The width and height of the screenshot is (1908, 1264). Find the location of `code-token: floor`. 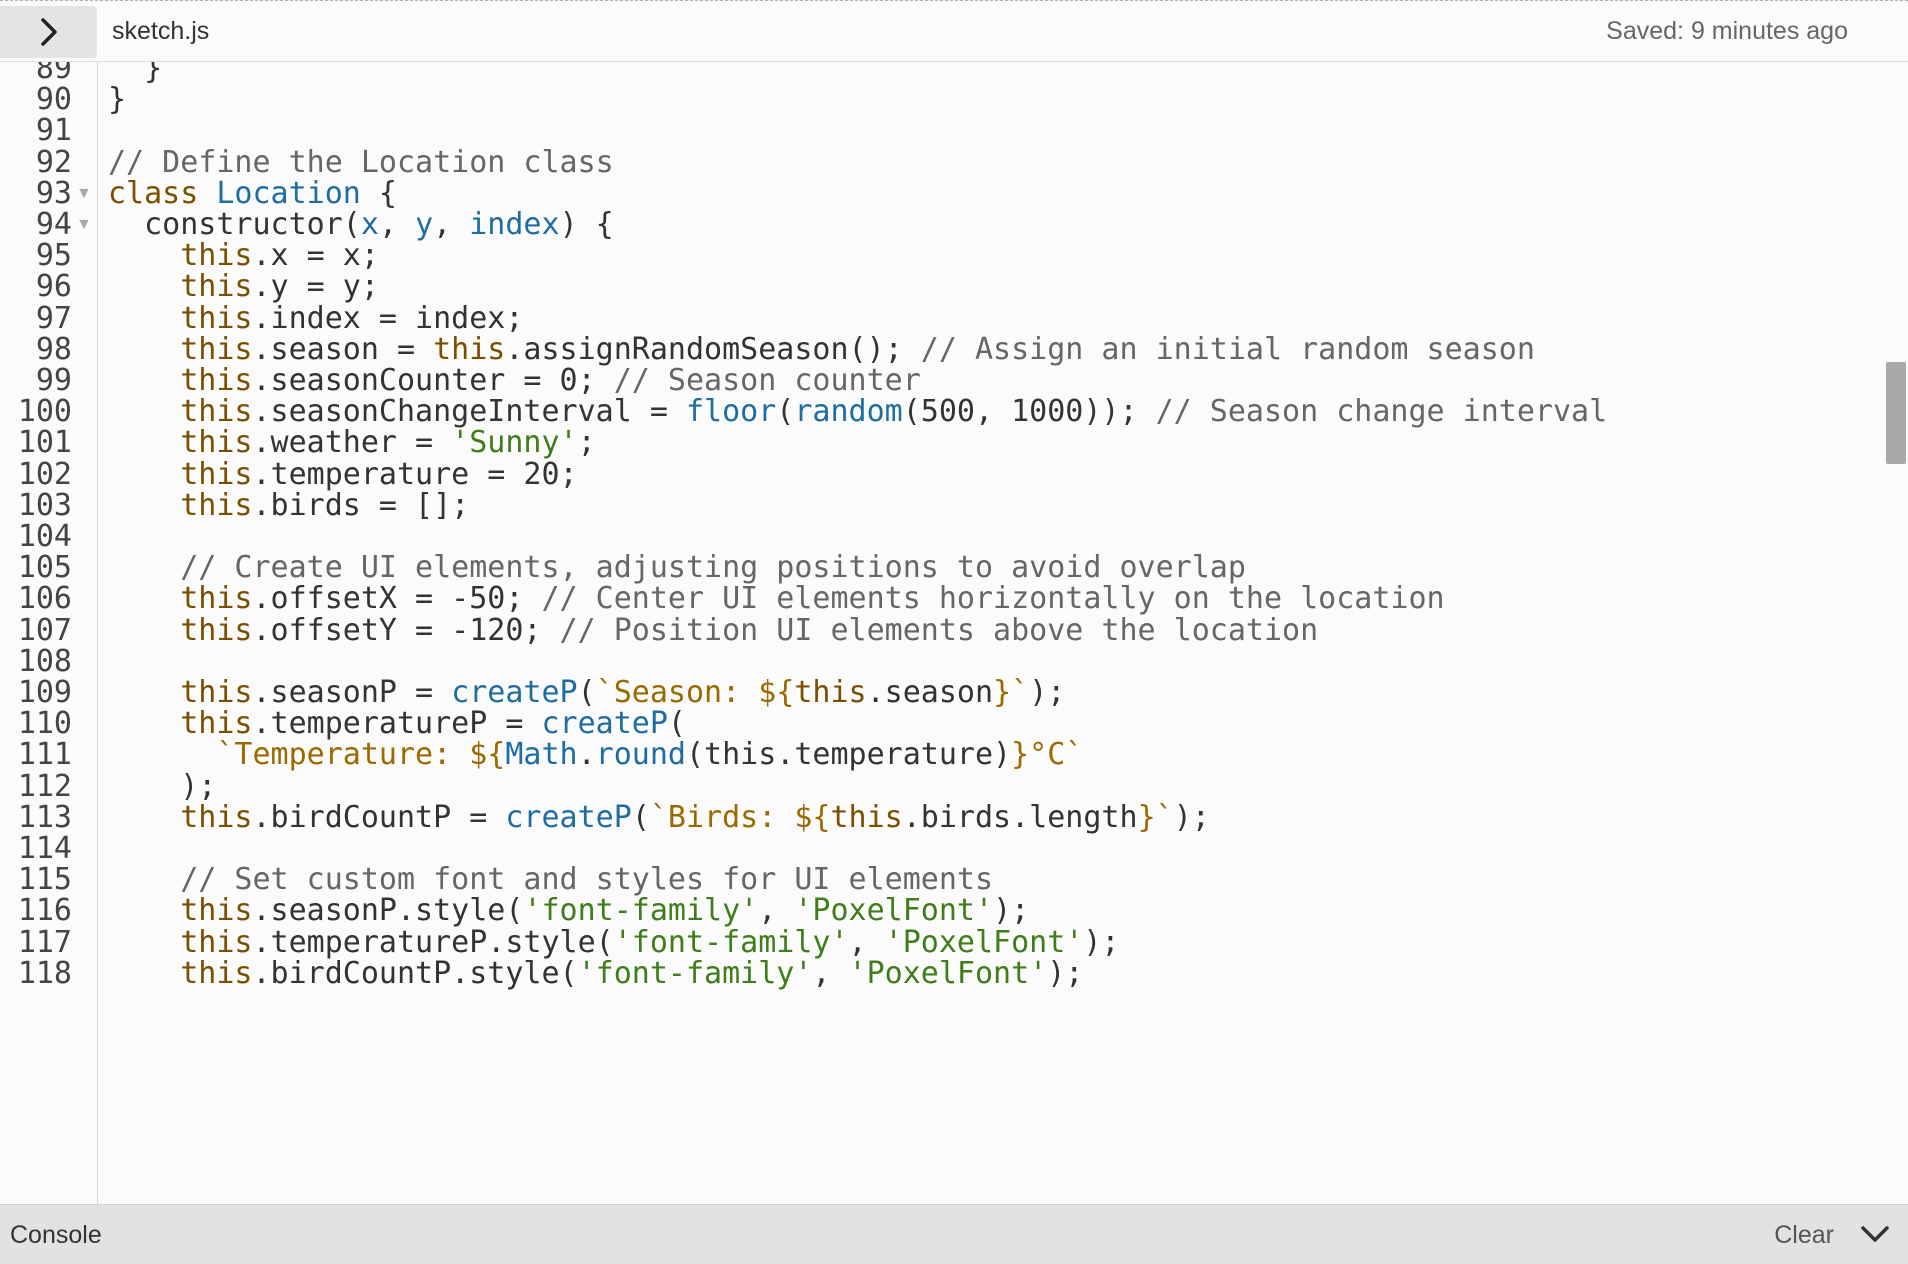

code-token: floor is located at coordinates (731, 412).